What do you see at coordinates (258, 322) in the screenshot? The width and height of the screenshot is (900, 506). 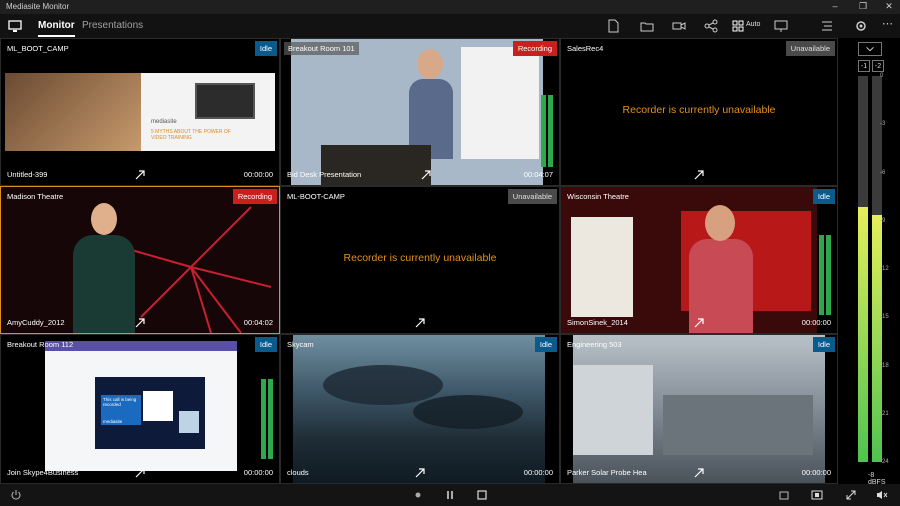 I see `elapsed-time: 00:04:02` at bounding box center [258, 322].